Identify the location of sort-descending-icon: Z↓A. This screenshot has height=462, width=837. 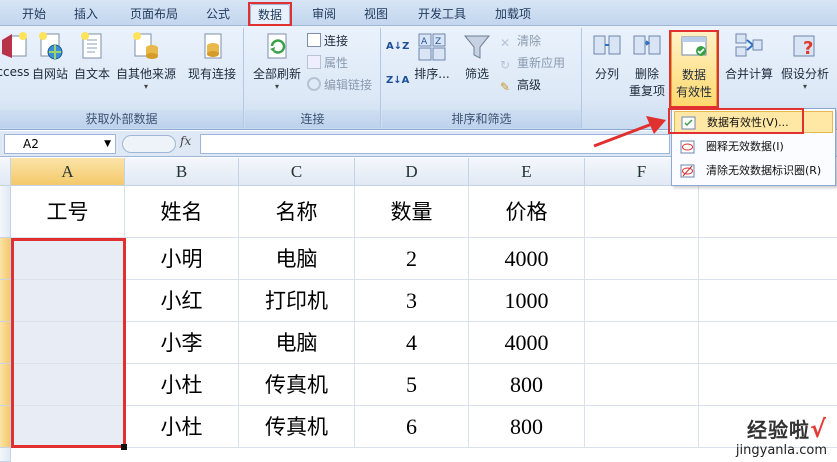
(397, 81).